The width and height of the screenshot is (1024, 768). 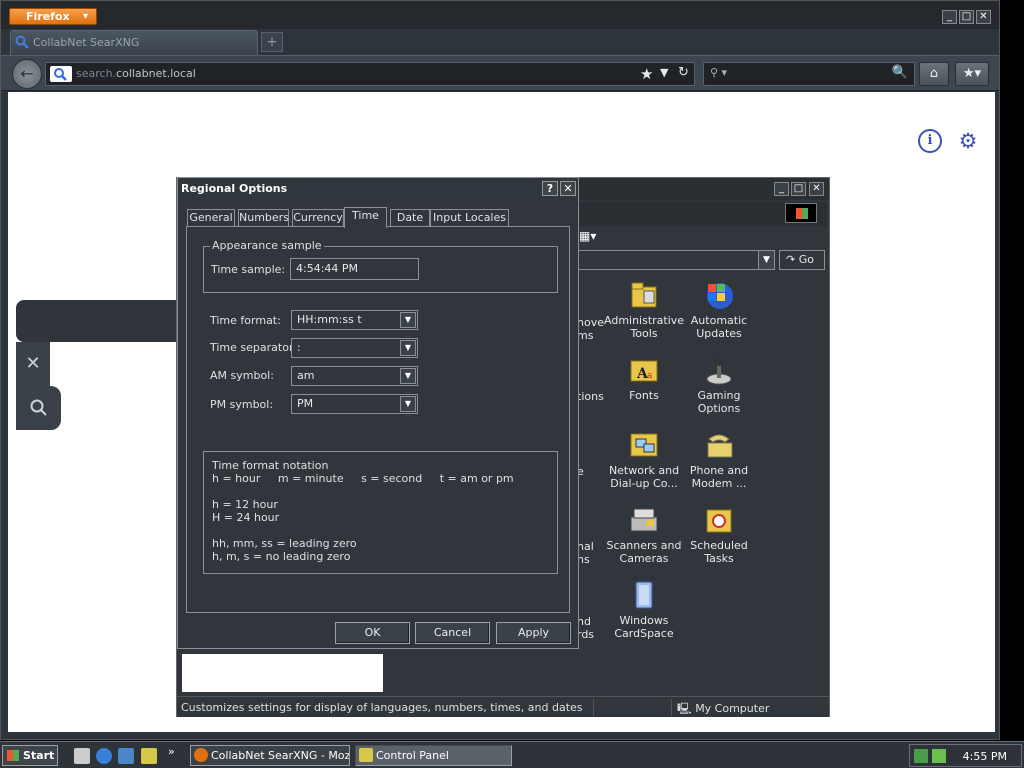 I want to click on list-item: tions, so click(x=590, y=396).